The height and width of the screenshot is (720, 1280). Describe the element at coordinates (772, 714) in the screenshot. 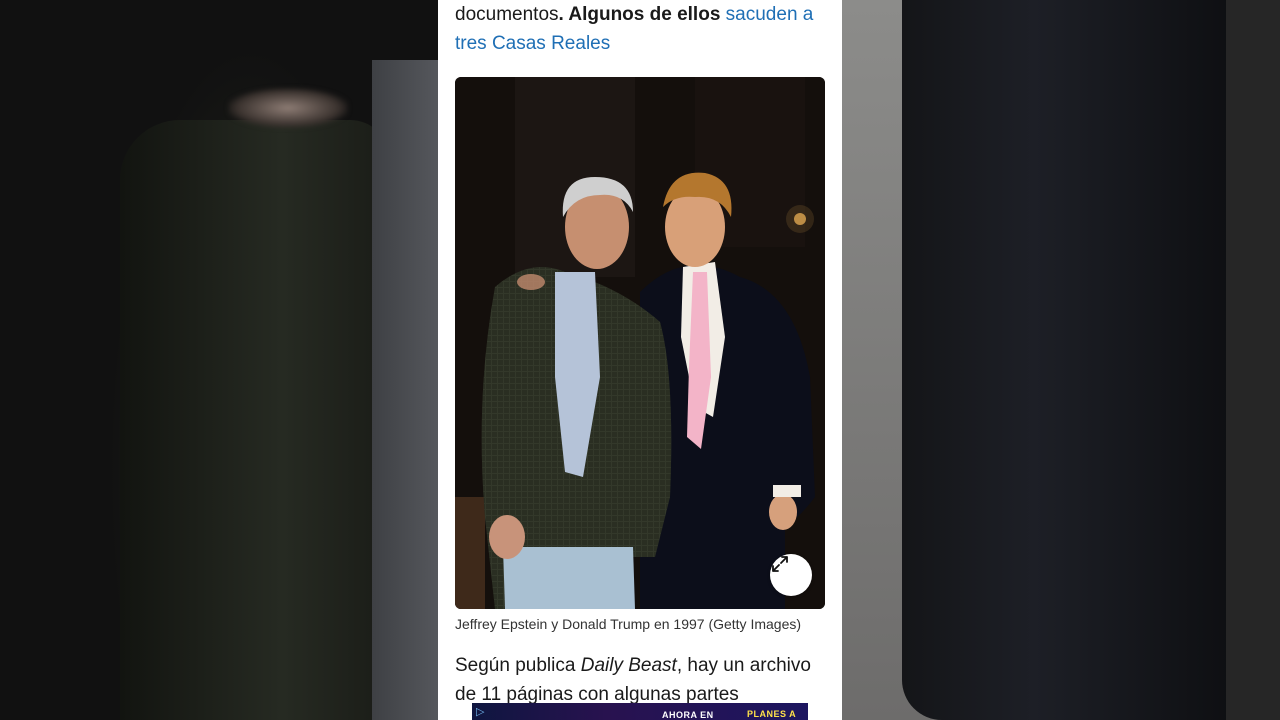

I see `ad-text-2: PLANES A` at that location.